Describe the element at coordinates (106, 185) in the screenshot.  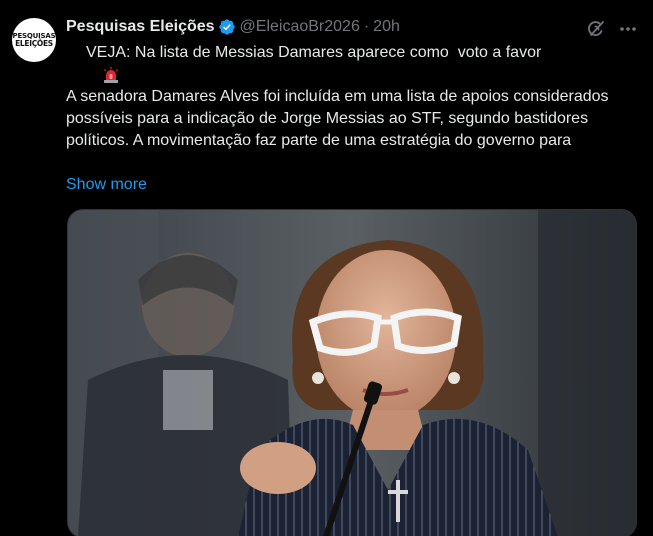
I see `show-more-link: Show more` at that location.